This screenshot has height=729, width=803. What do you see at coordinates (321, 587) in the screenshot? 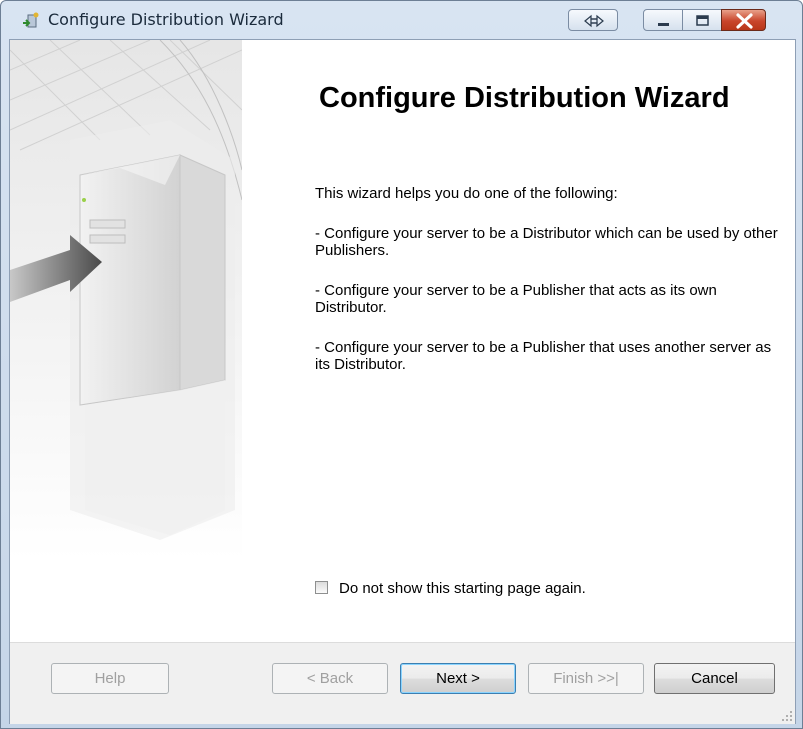
I see `skip-start-page-checkbox` at bounding box center [321, 587].